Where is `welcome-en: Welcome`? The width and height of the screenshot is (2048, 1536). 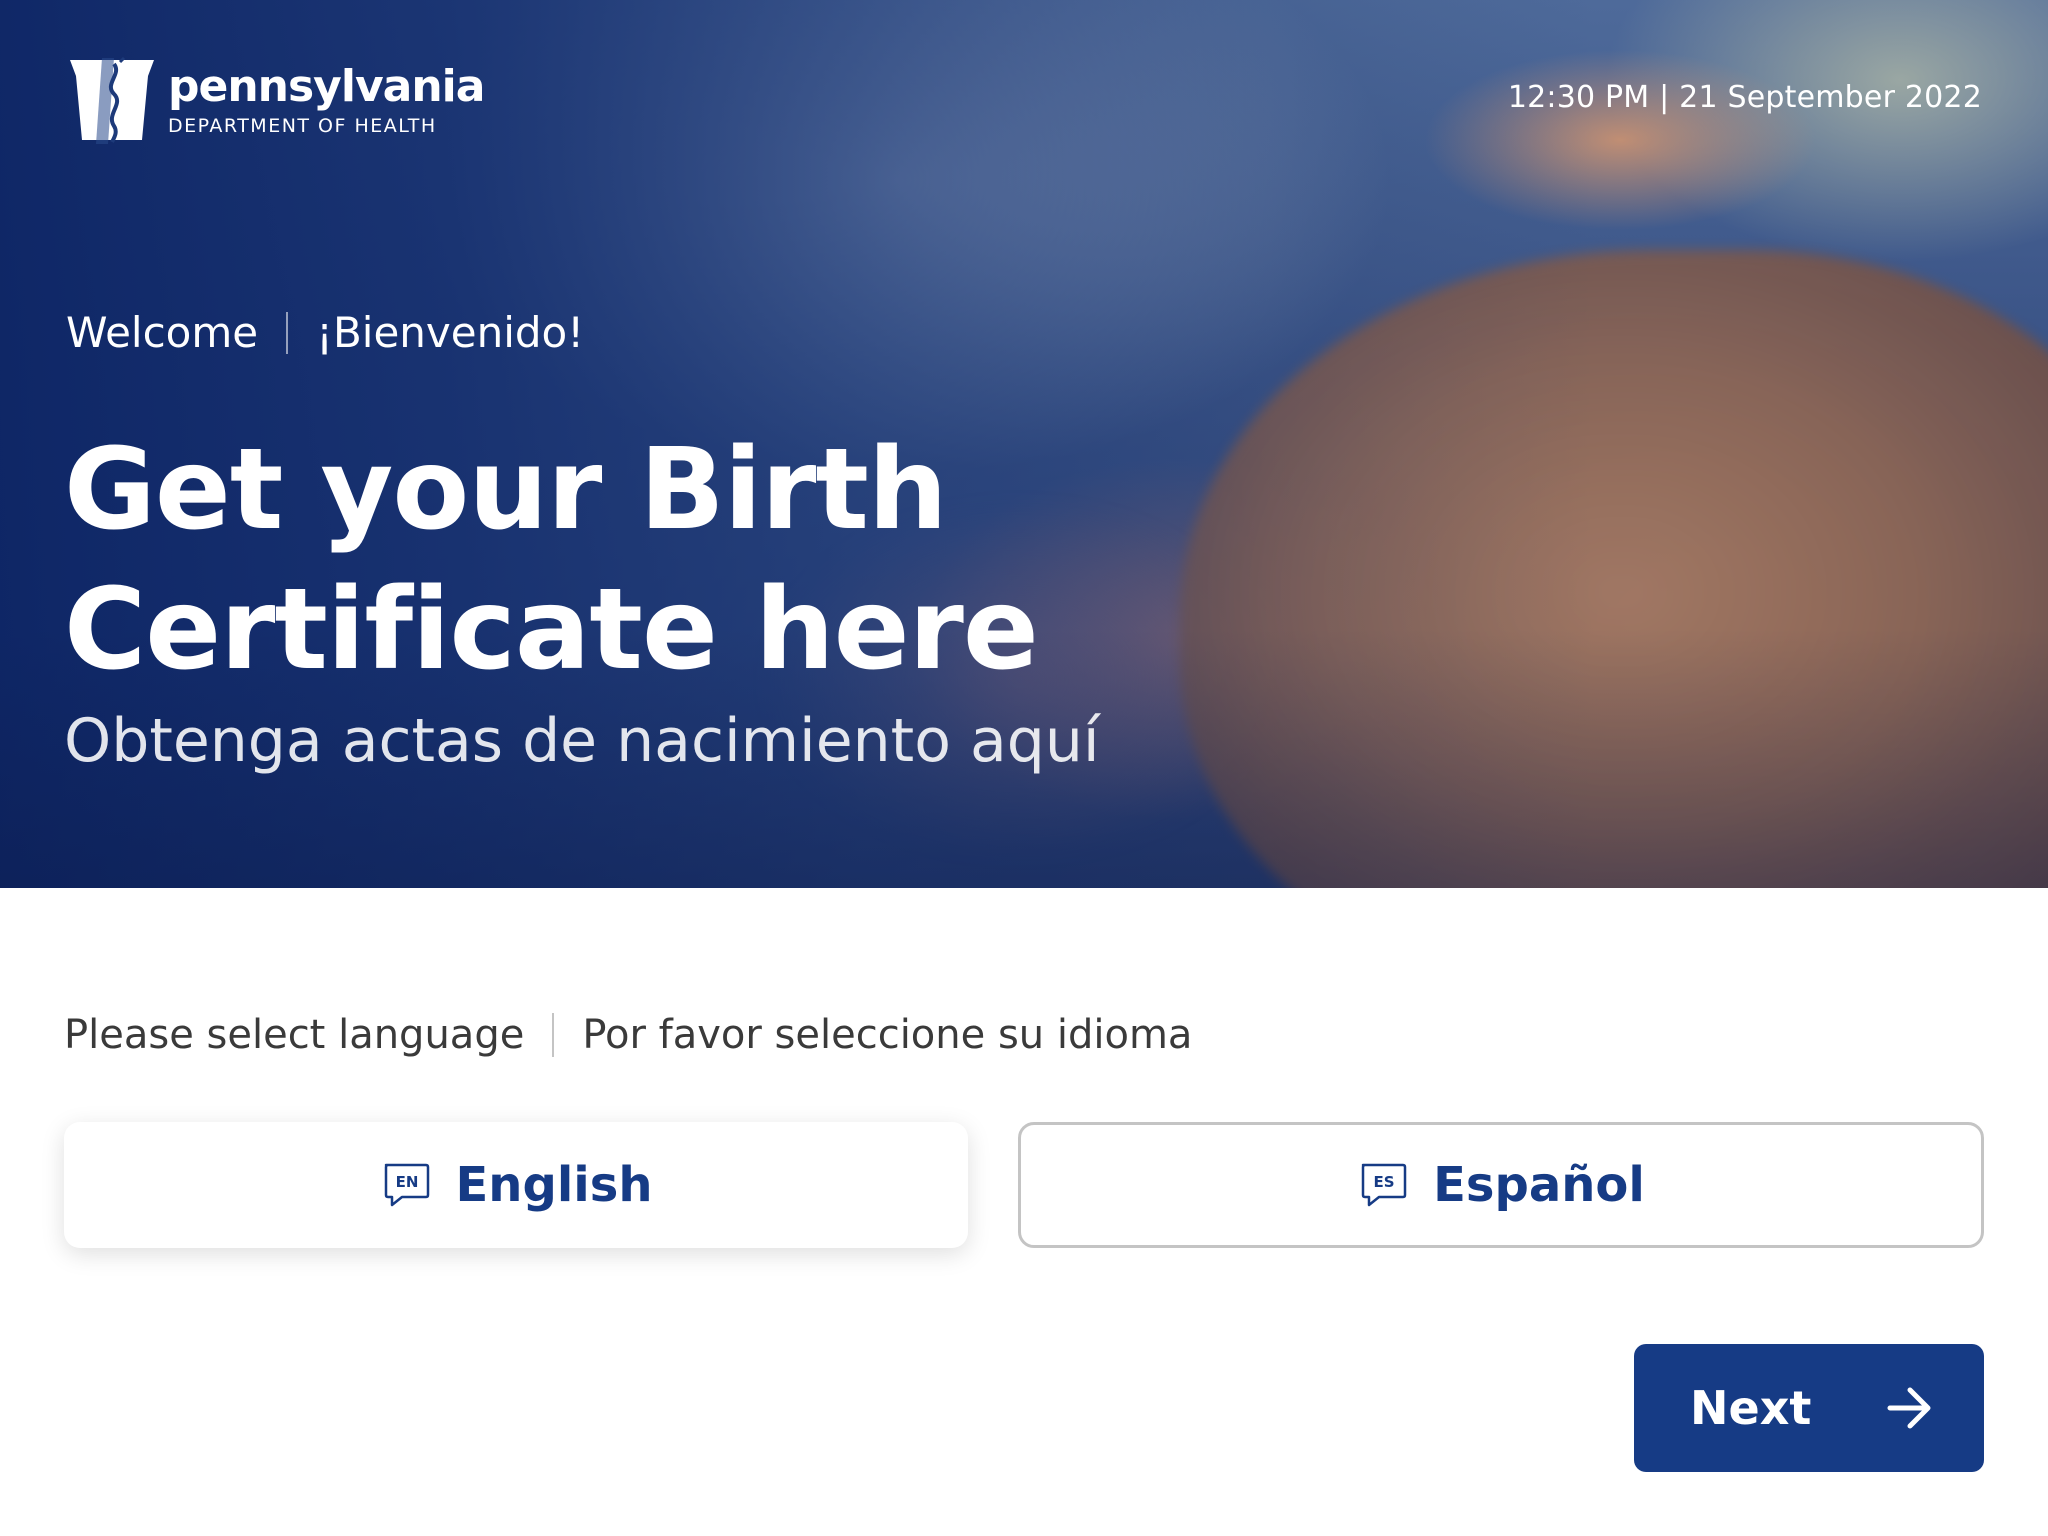
welcome-en: Welcome is located at coordinates (162, 332).